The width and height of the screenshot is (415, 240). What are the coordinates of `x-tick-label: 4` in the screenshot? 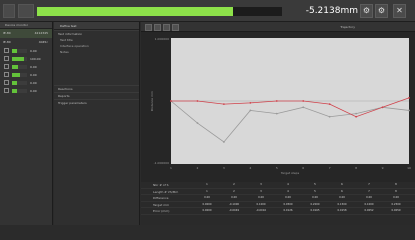 It's located at (250, 168).